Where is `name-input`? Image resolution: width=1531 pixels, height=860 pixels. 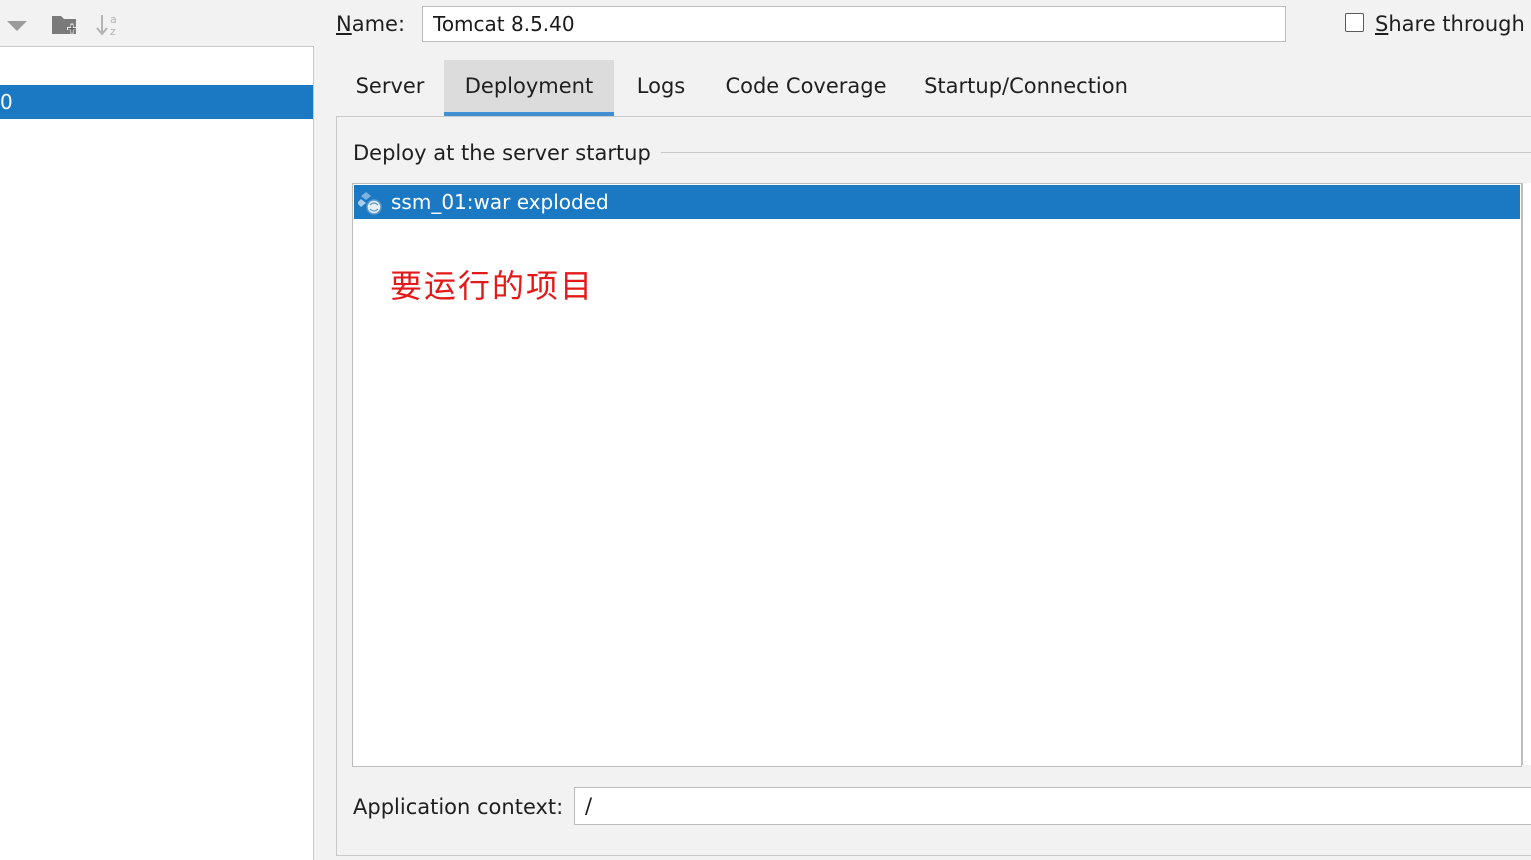 name-input is located at coordinates (854, 24).